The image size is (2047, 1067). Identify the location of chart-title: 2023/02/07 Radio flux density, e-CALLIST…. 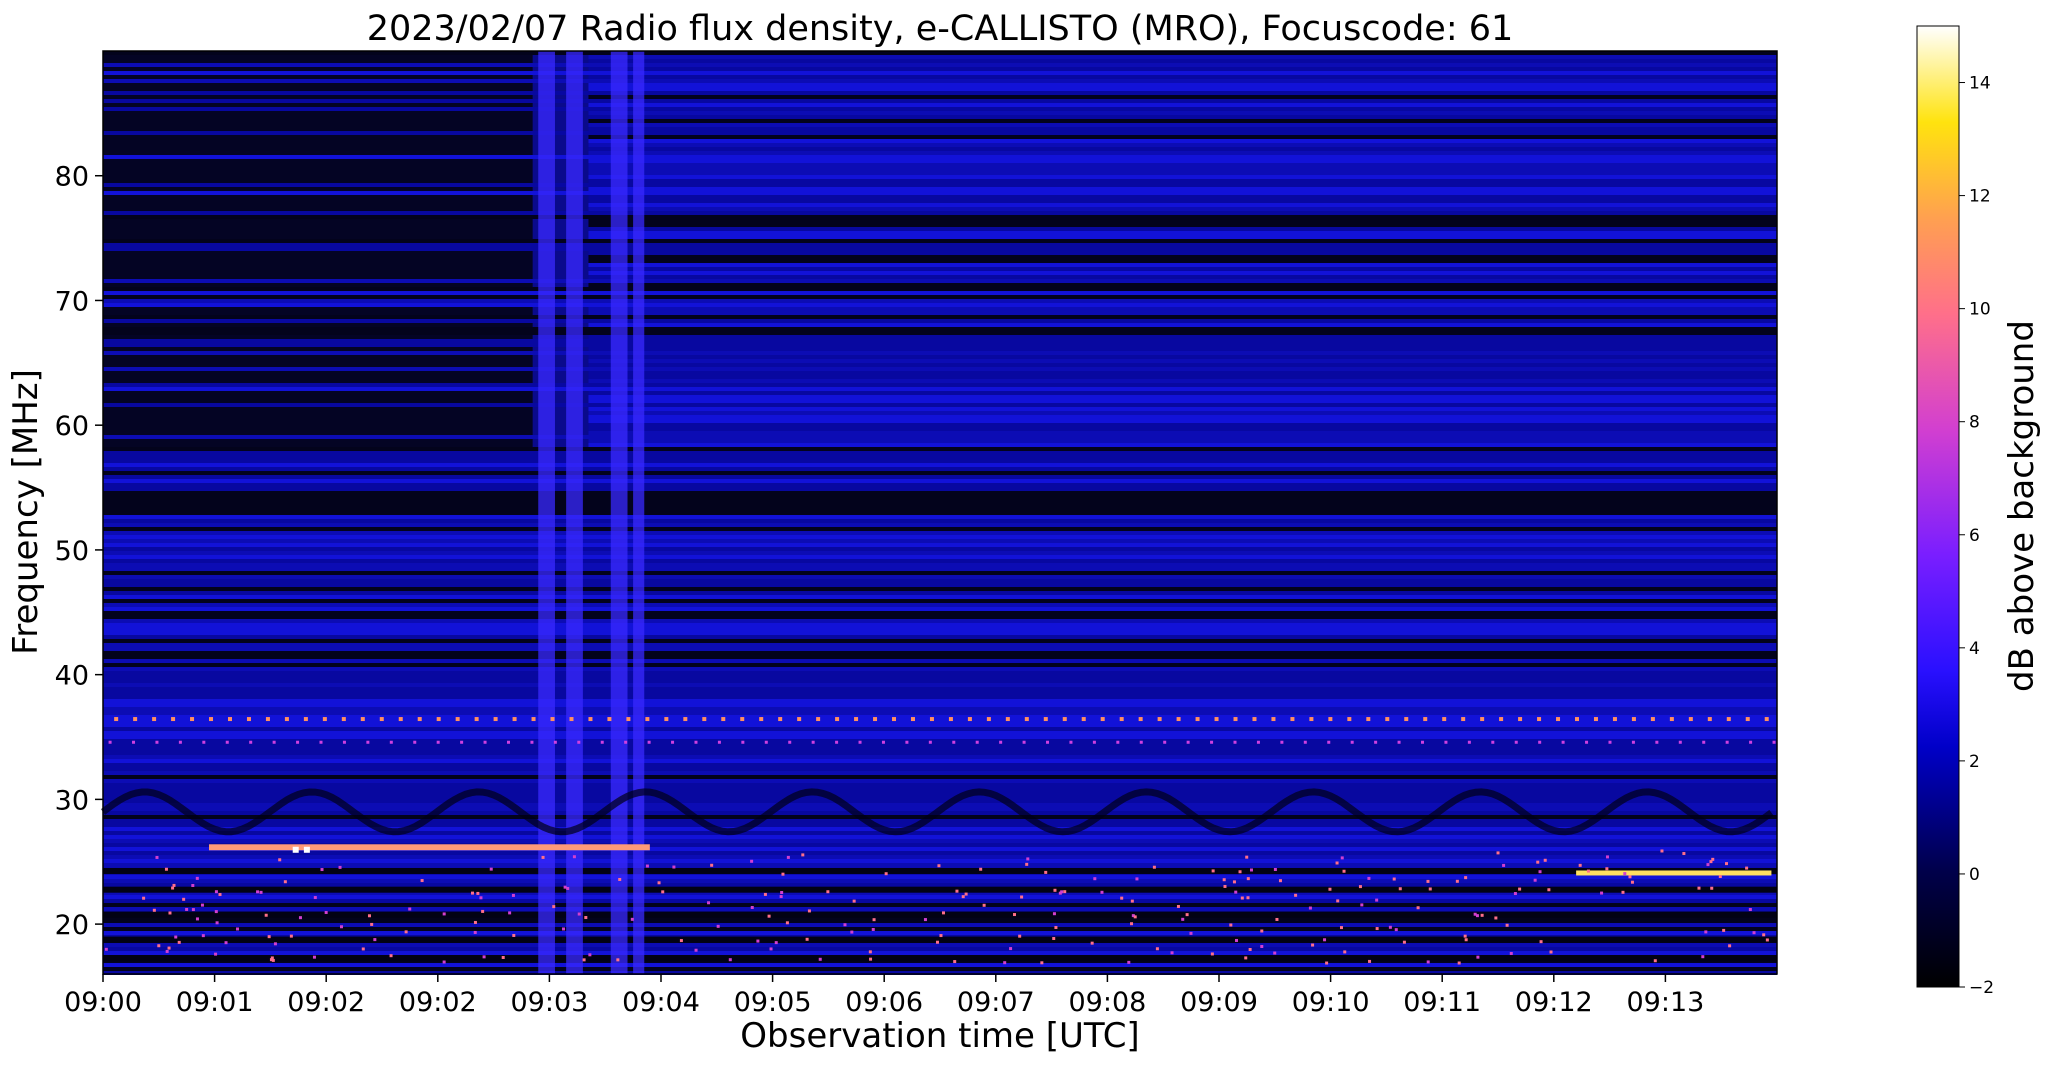
(940, 29).